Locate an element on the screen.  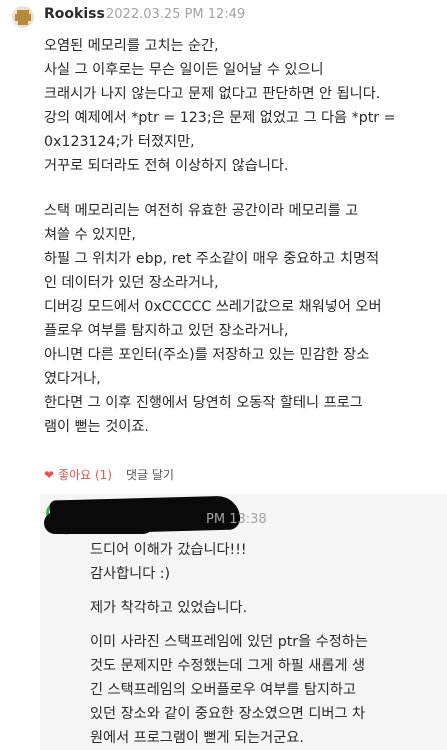
body-line: 크래시가 나지 않는다고 문제 없다고 판단하면 안 됩니다. is located at coordinates (212, 94).